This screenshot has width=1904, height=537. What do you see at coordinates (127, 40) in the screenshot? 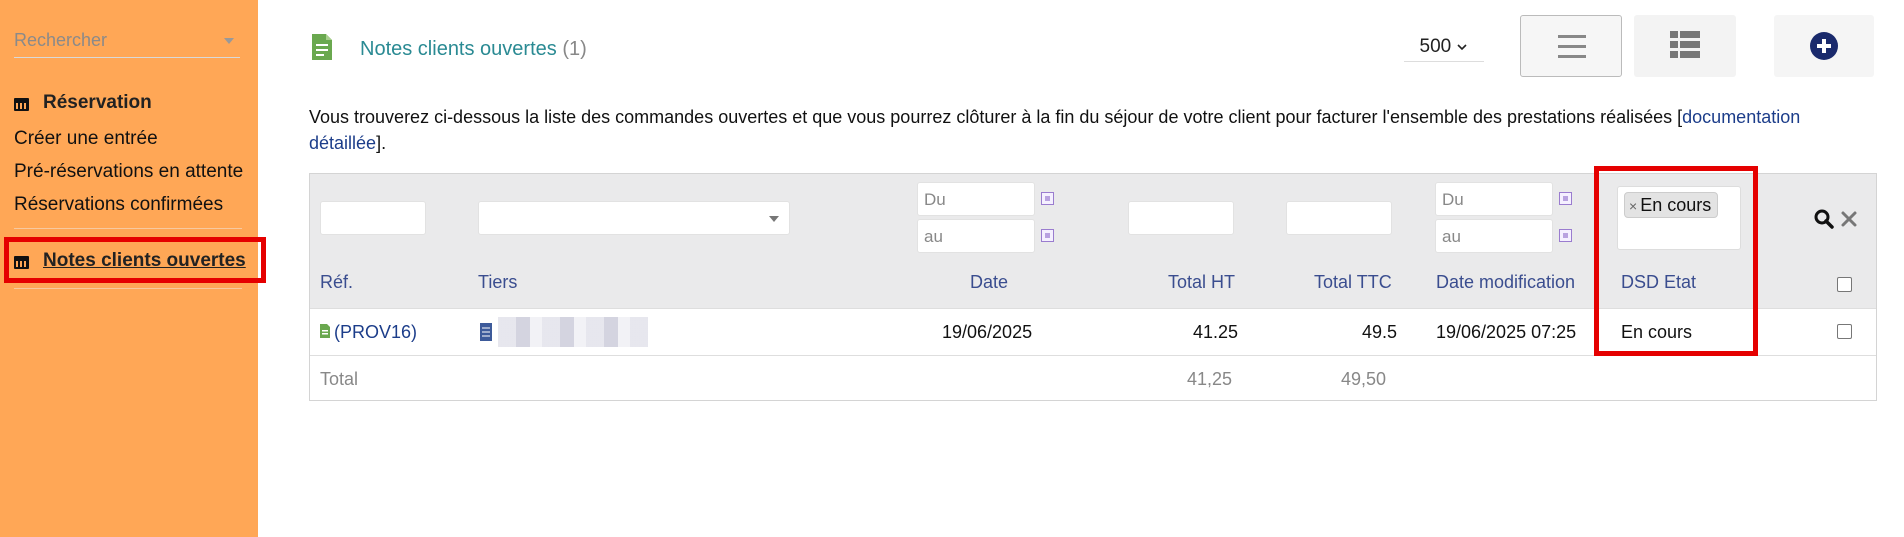
I see `search-input: Rechercher` at bounding box center [127, 40].